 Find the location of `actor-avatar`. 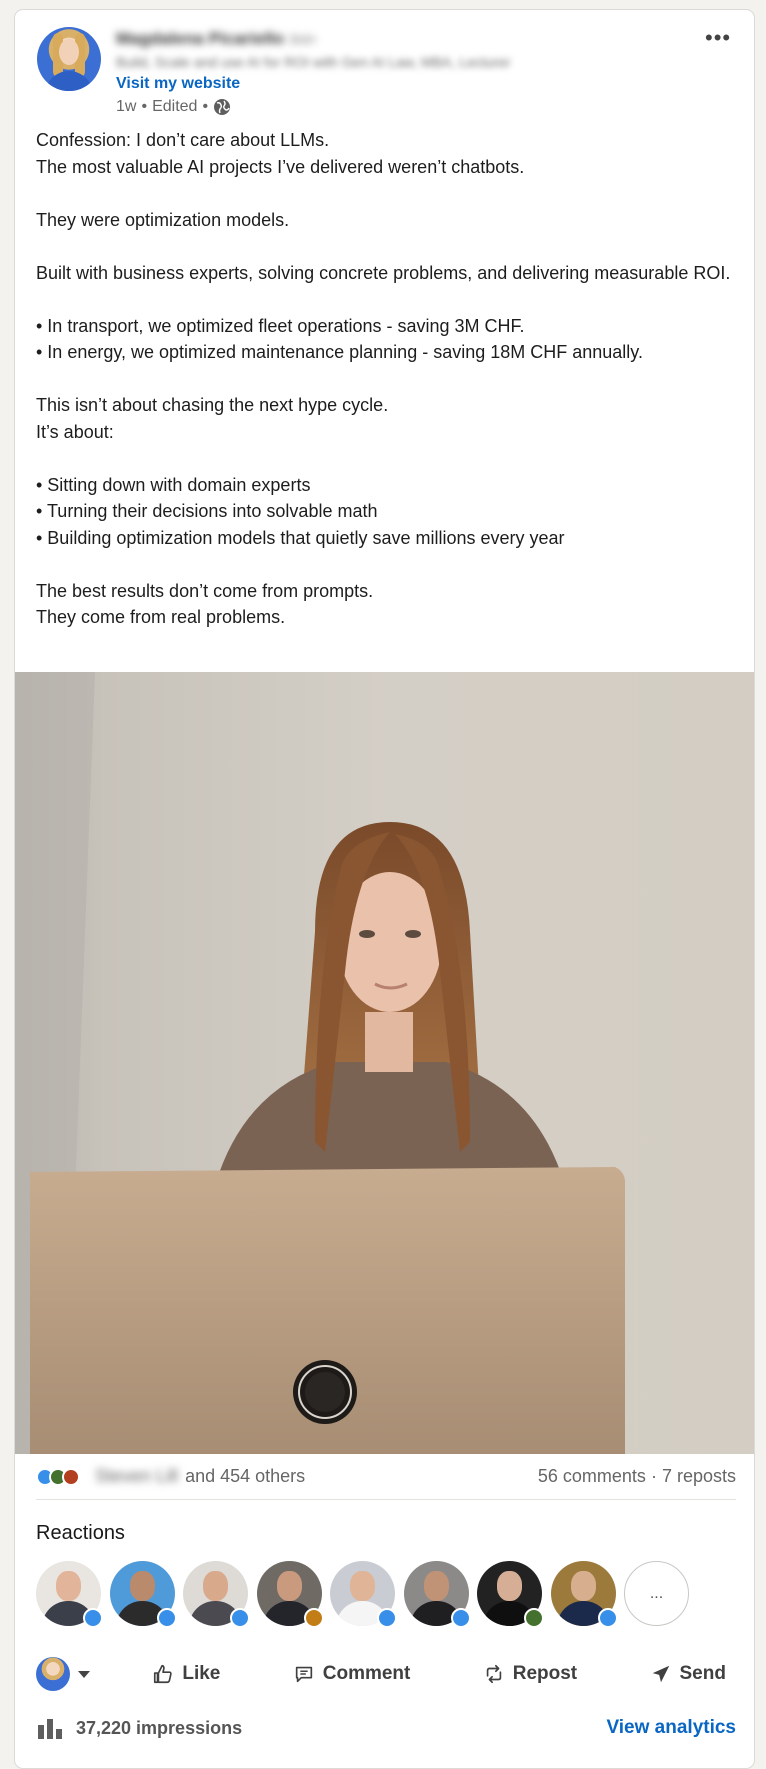

actor-avatar is located at coordinates (53, 1674).